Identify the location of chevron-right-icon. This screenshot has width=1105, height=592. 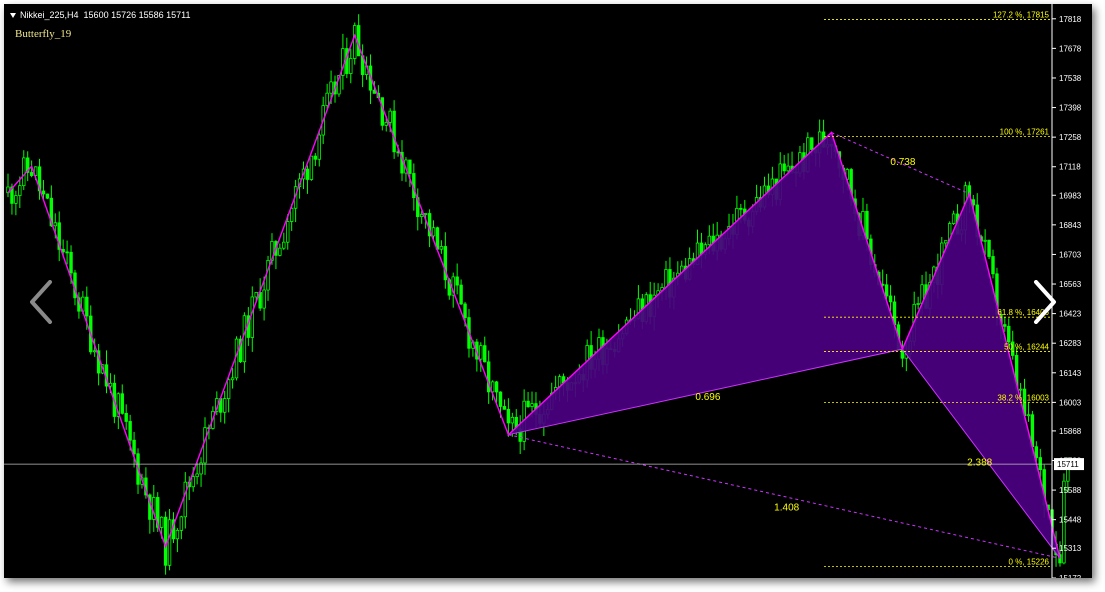
(1044, 302).